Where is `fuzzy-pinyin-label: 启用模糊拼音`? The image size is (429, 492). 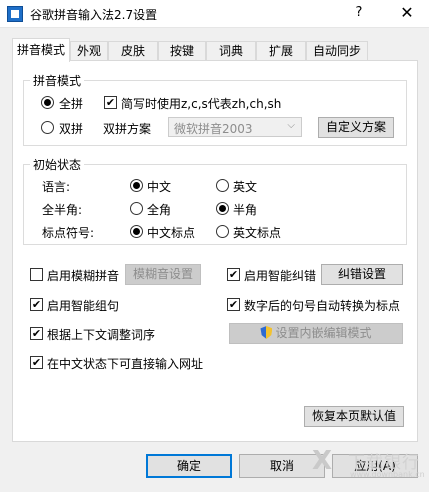
fuzzy-pinyin-label: 启用模糊拼音 is located at coordinates (83, 276).